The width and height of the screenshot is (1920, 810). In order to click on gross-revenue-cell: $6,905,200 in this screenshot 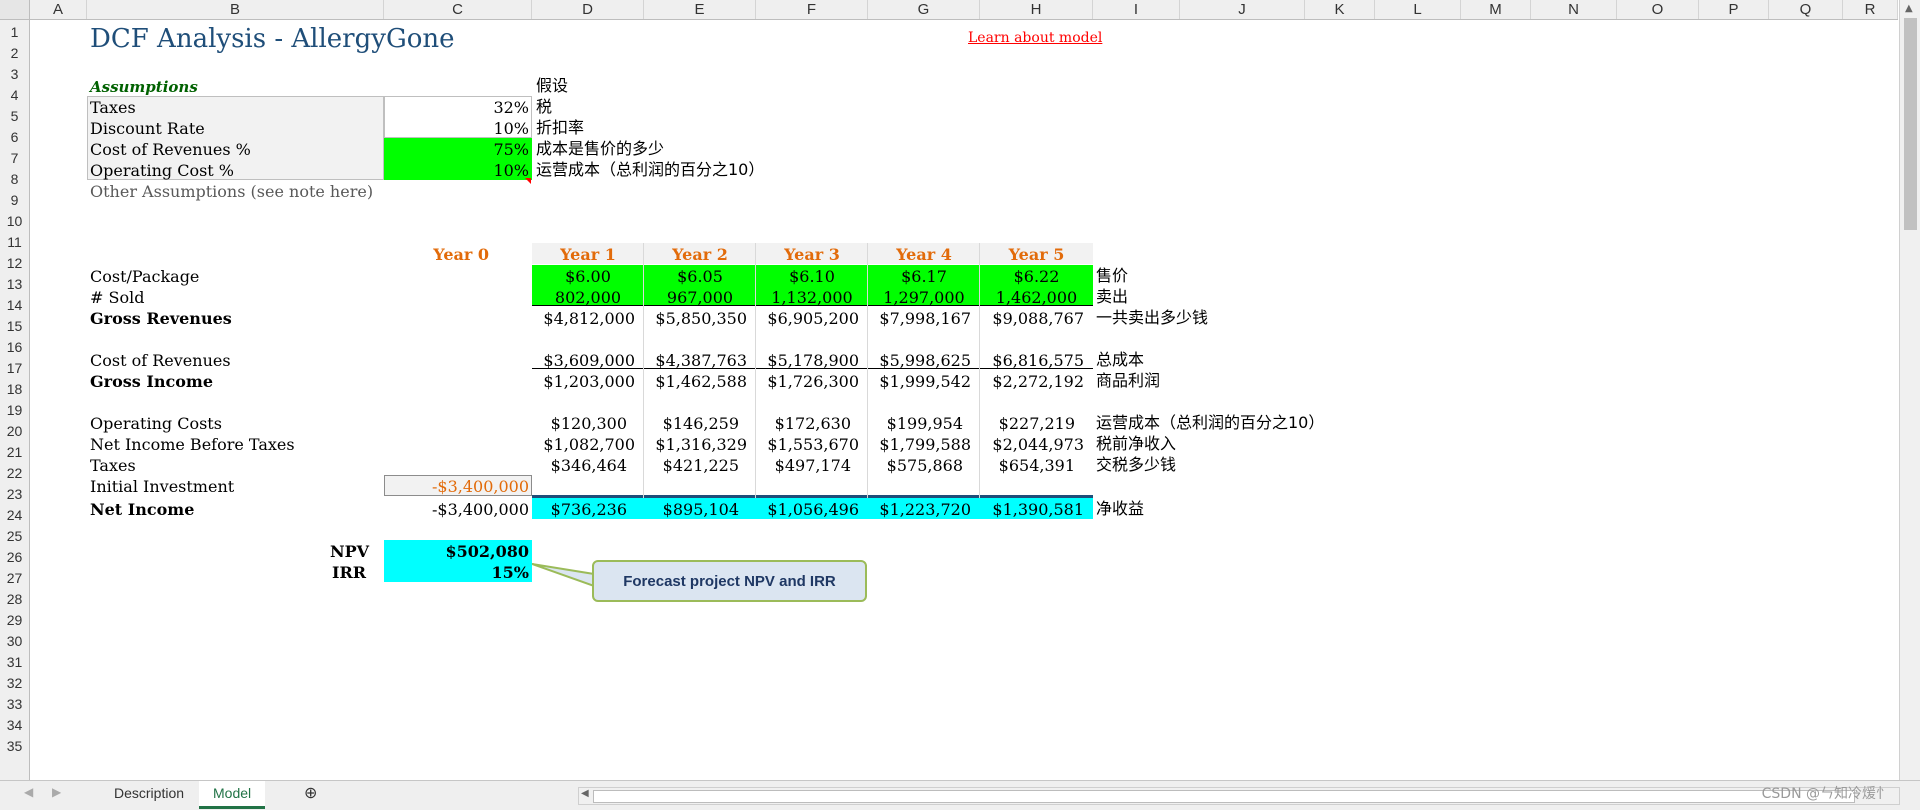, I will do `click(807, 319)`.